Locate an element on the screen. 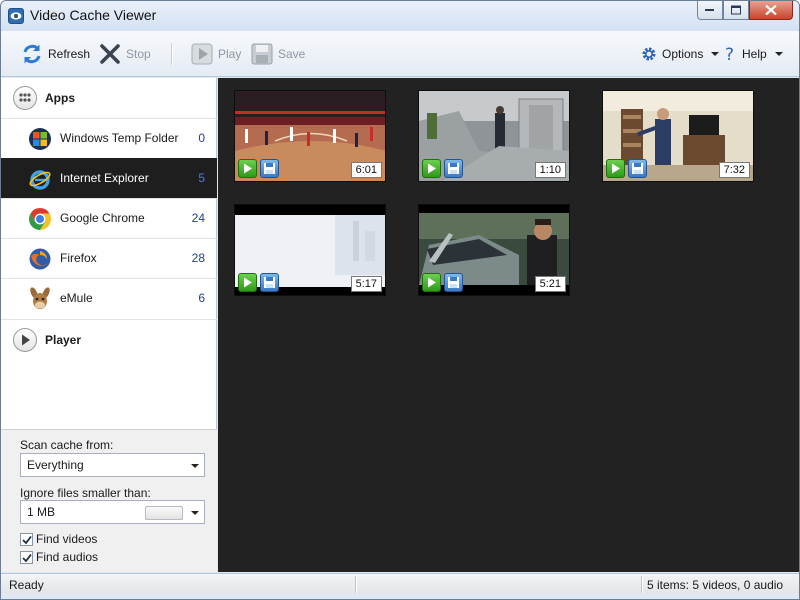 Image resolution: width=800 pixels, height=600 pixels. sidebar-item-emule: eMule 6 is located at coordinates (109, 298).